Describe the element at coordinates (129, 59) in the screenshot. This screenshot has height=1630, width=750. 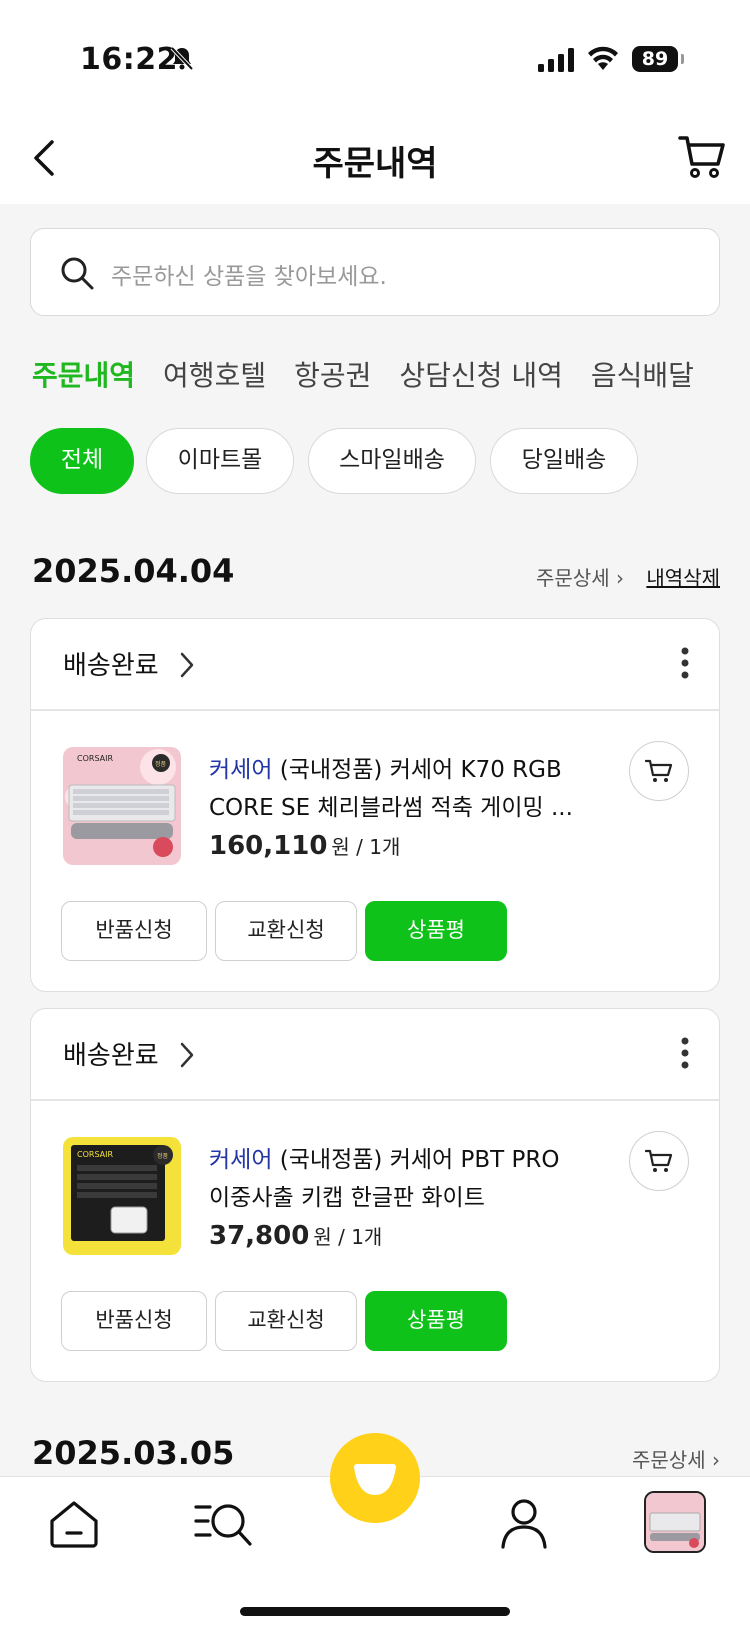
I see `status-time: 16:22` at that location.